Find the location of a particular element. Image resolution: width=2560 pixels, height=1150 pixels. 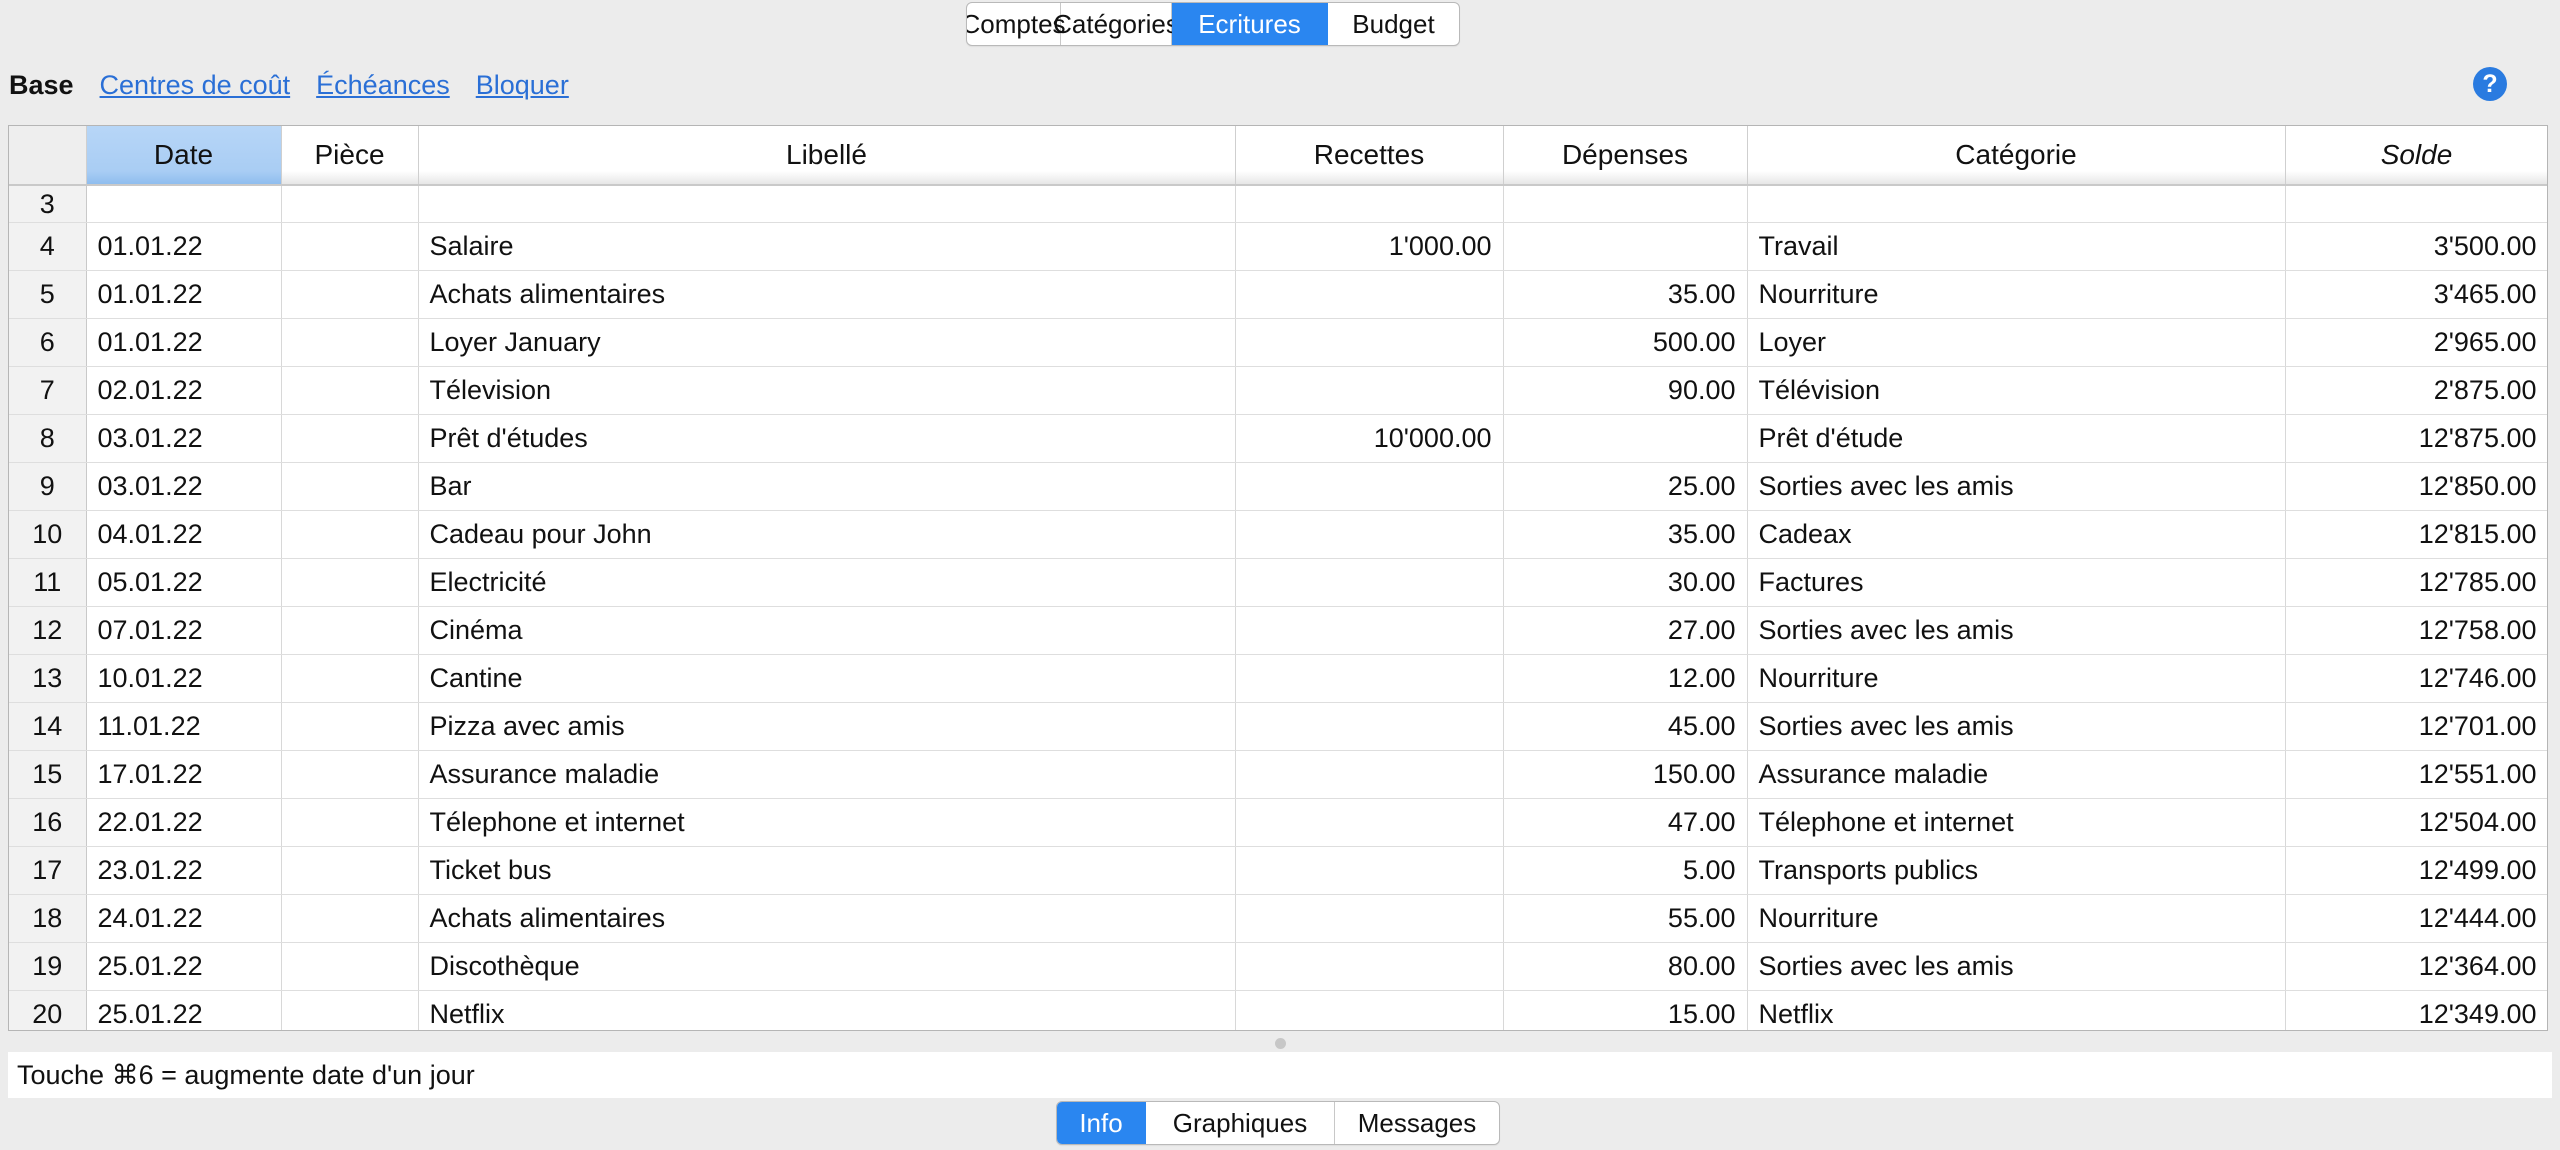

cell-depenses: 30.00 is located at coordinates (1625, 582).